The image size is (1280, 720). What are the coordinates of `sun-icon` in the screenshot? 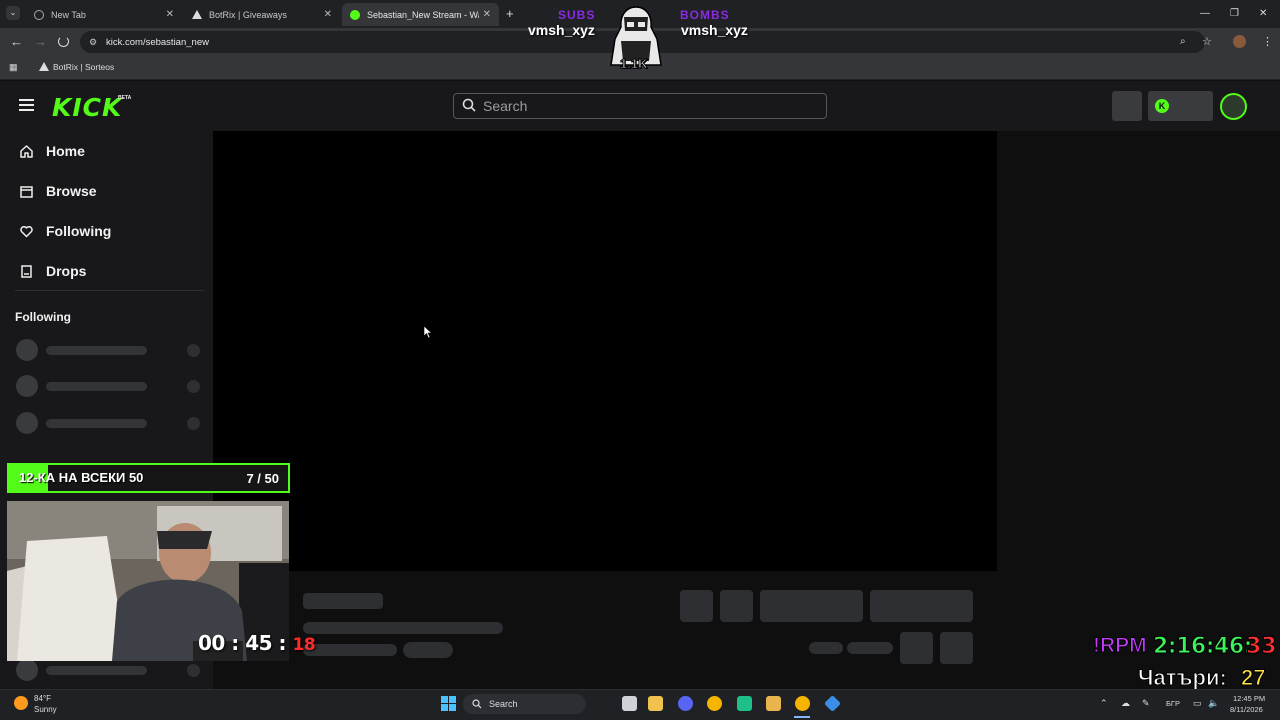 It's located at (21, 703).